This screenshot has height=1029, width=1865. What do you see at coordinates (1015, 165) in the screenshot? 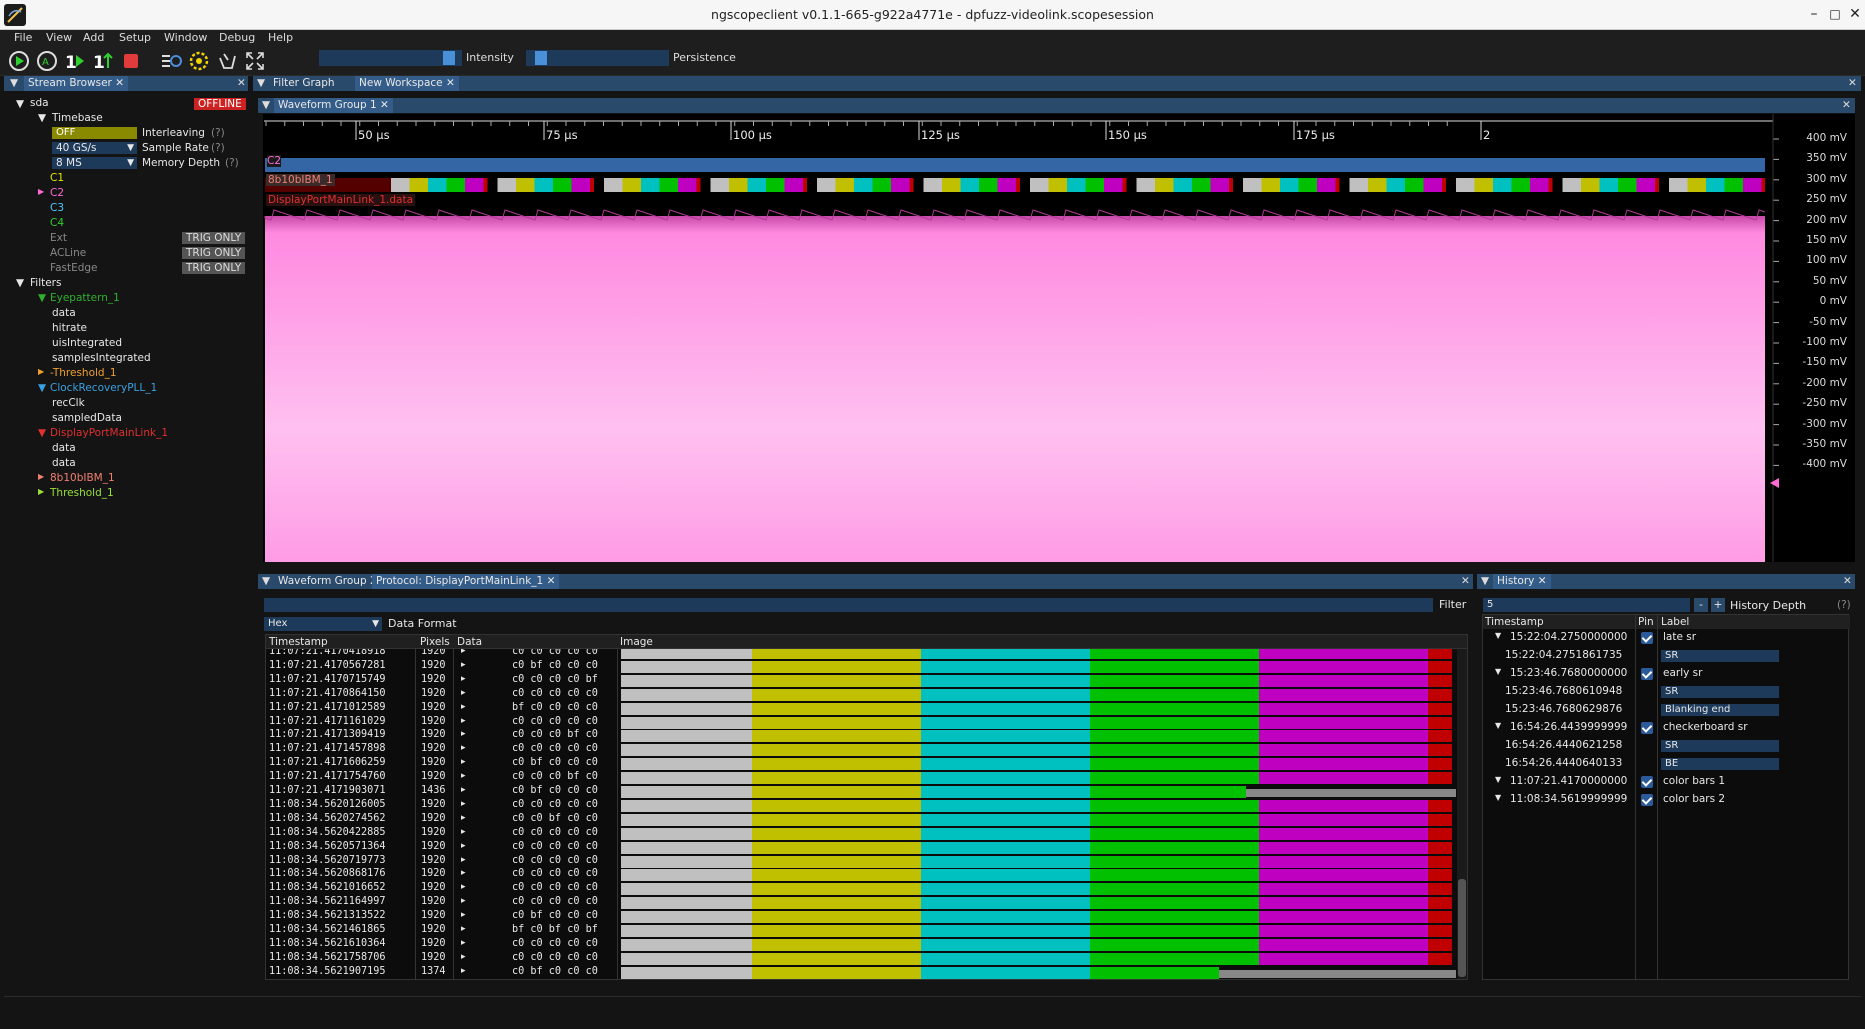
I see `8b10b-decode-track` at bounding box center [1015, 165].